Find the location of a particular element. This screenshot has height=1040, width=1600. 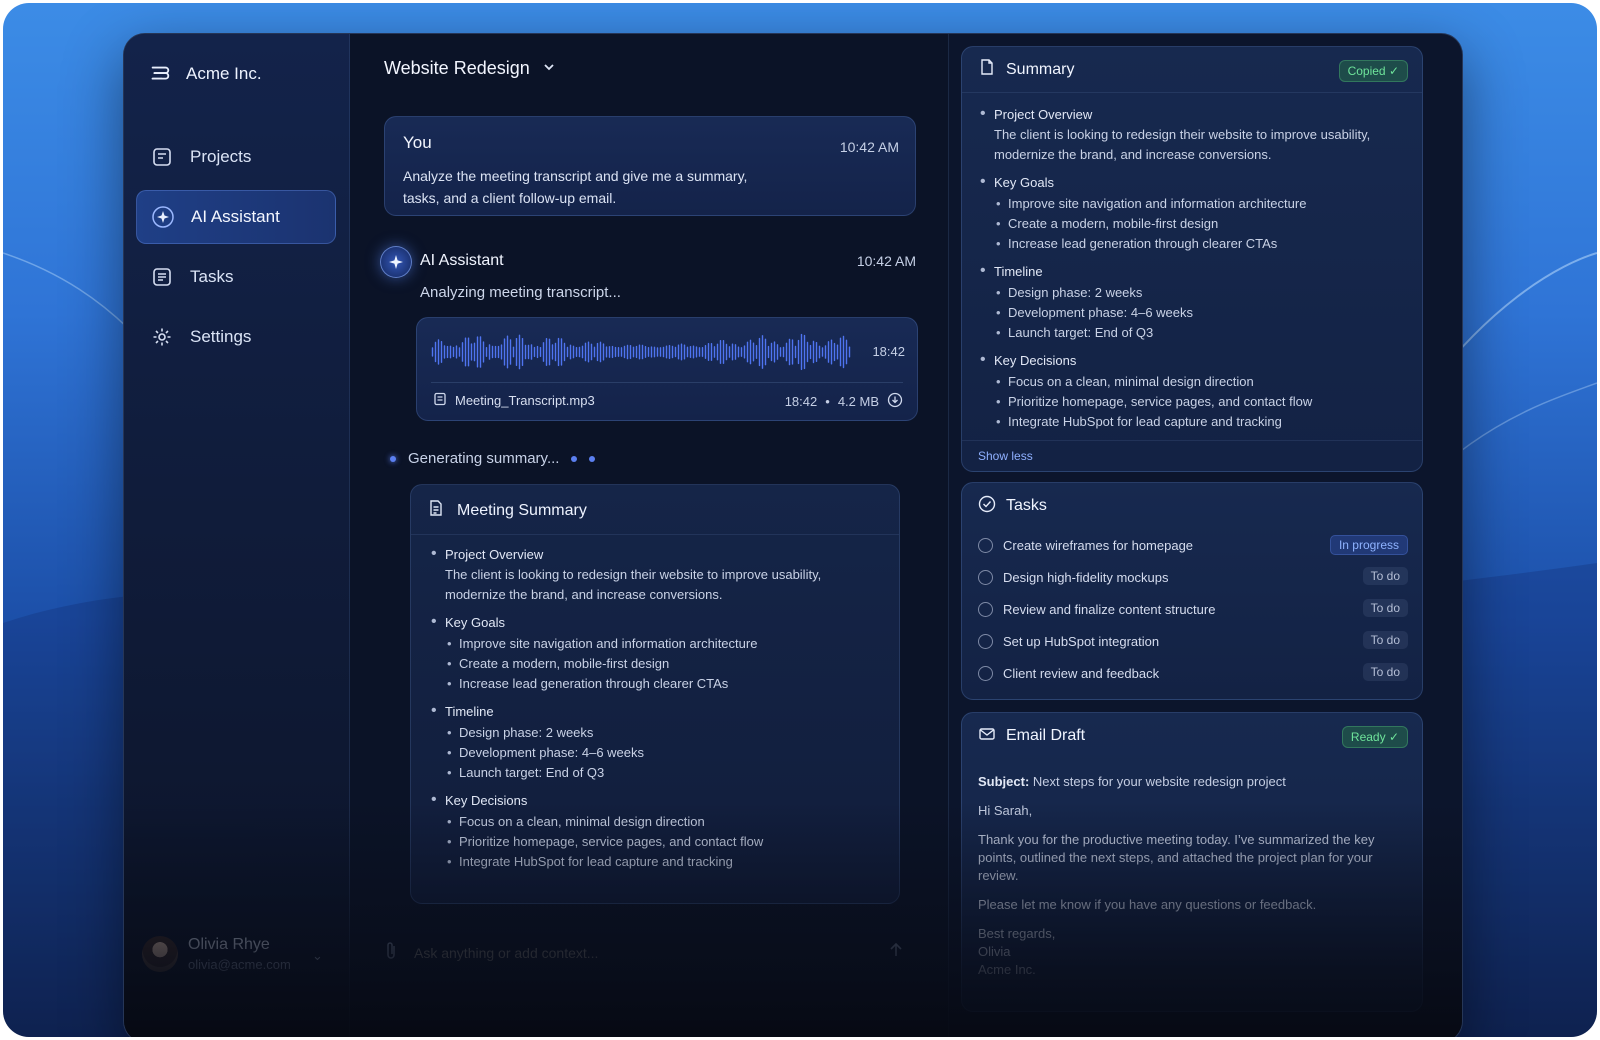

task-row: Set up HubSpot integration To do is located at coordinates (1192, 641).